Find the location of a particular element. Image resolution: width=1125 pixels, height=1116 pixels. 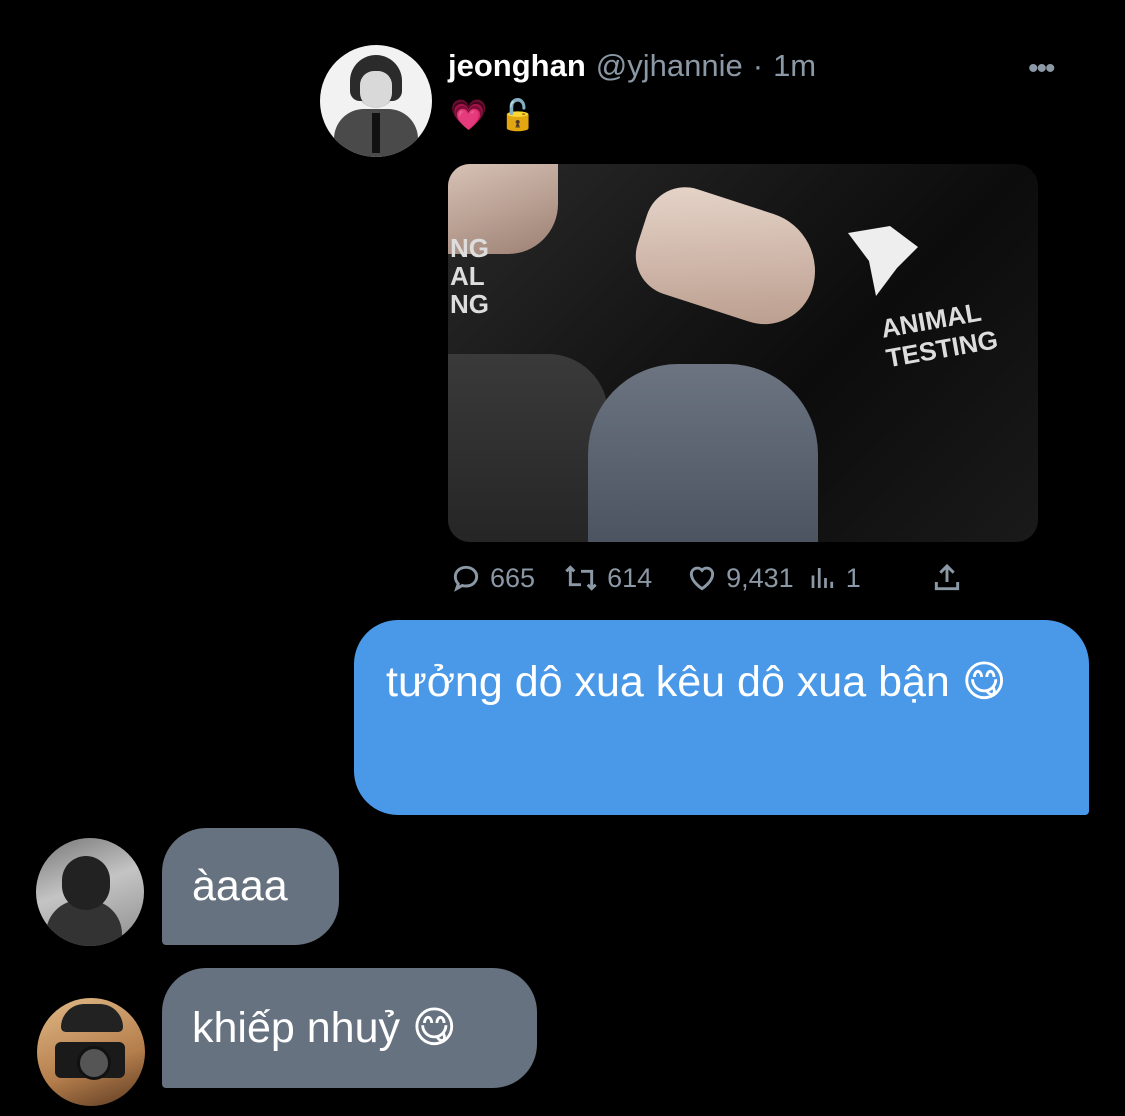

like-icon is located at coordinates (702, 578).